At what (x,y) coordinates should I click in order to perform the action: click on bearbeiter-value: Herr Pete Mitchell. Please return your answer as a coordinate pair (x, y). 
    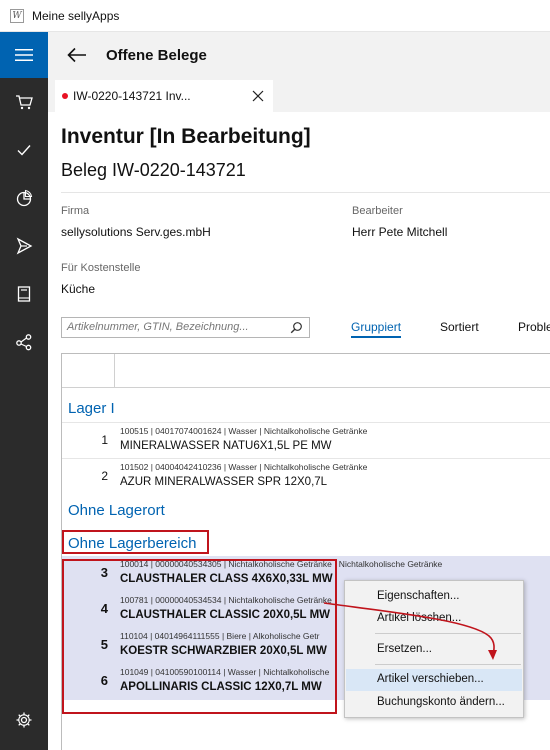
    Looking at the image, I should click on (400, 232).